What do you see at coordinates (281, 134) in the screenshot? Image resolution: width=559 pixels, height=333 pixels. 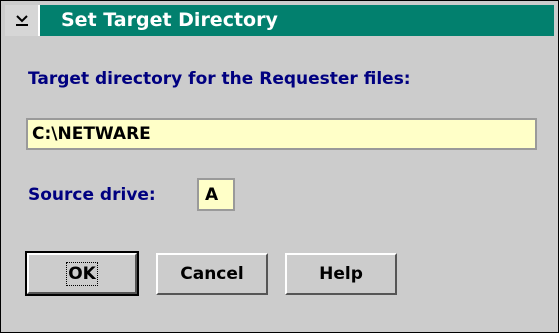 I see `target-directory-input: C:\NETWARE` at bounding box center [281, 134].